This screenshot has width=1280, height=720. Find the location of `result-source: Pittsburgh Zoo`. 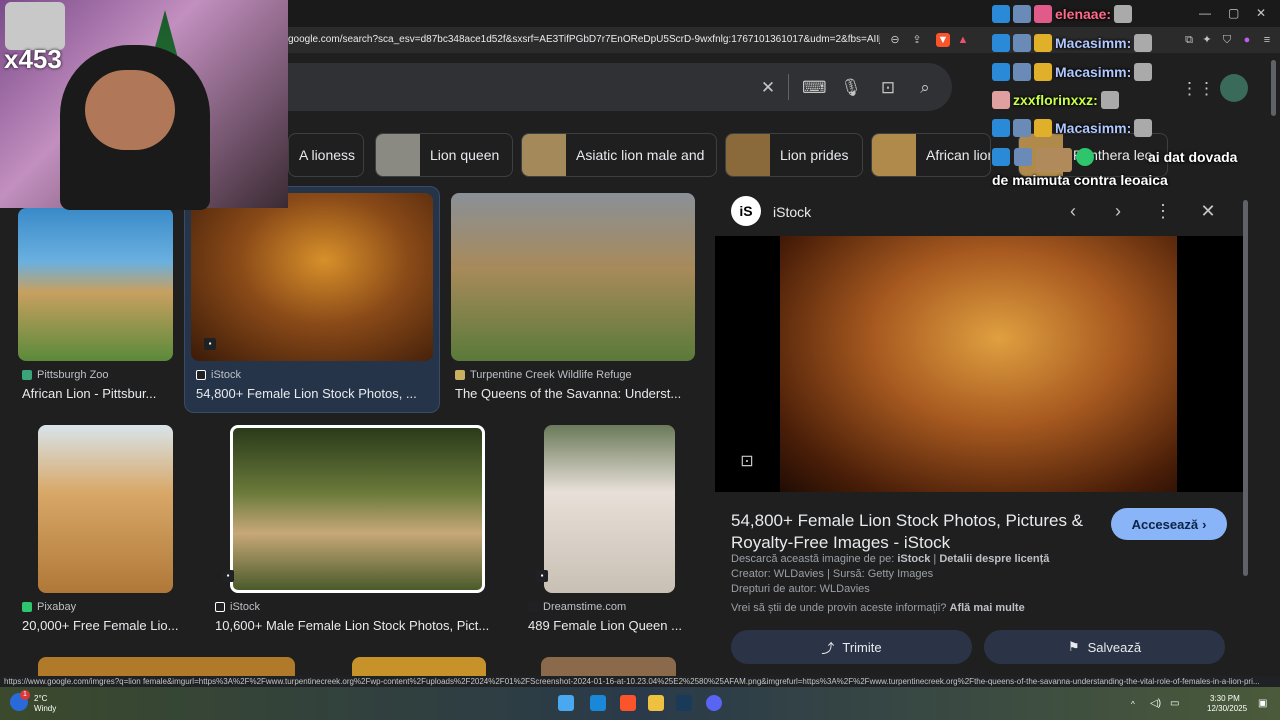

result-source: Pittsburgh Zoo is located at coordinates (65, 375).